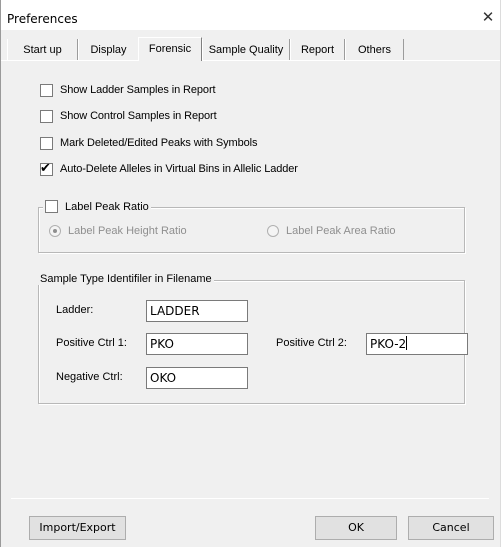 The height and width of the screenshot is (547, 501). Describe the element at coordinates (250, 15) in the screenshot. I see `title-bar: Preferences ✕` at that location.